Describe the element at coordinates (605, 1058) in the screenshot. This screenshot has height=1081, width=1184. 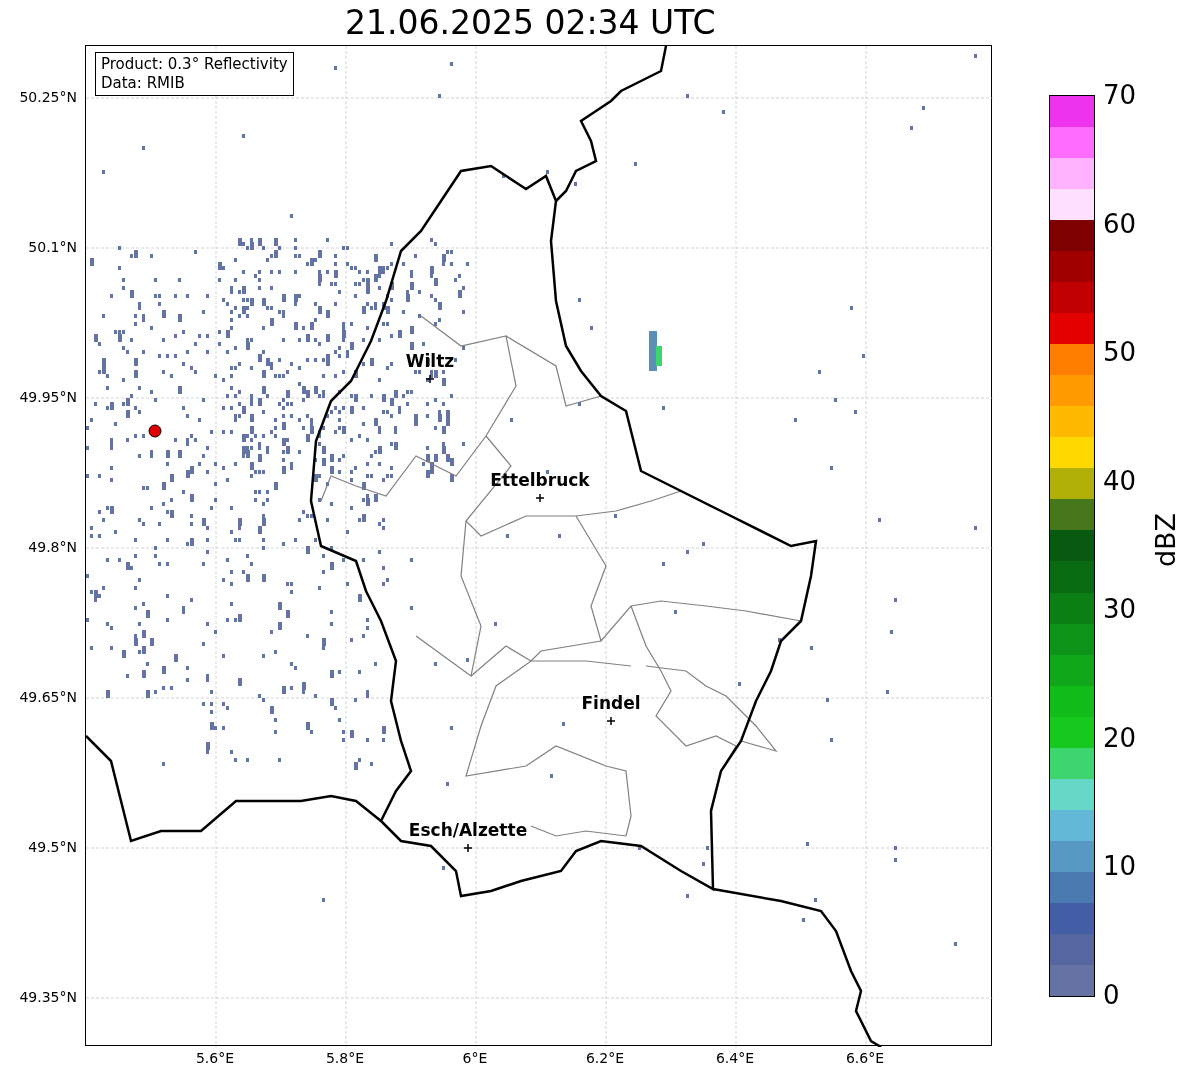
I see `longitude-label: 6.2°E` at that location.